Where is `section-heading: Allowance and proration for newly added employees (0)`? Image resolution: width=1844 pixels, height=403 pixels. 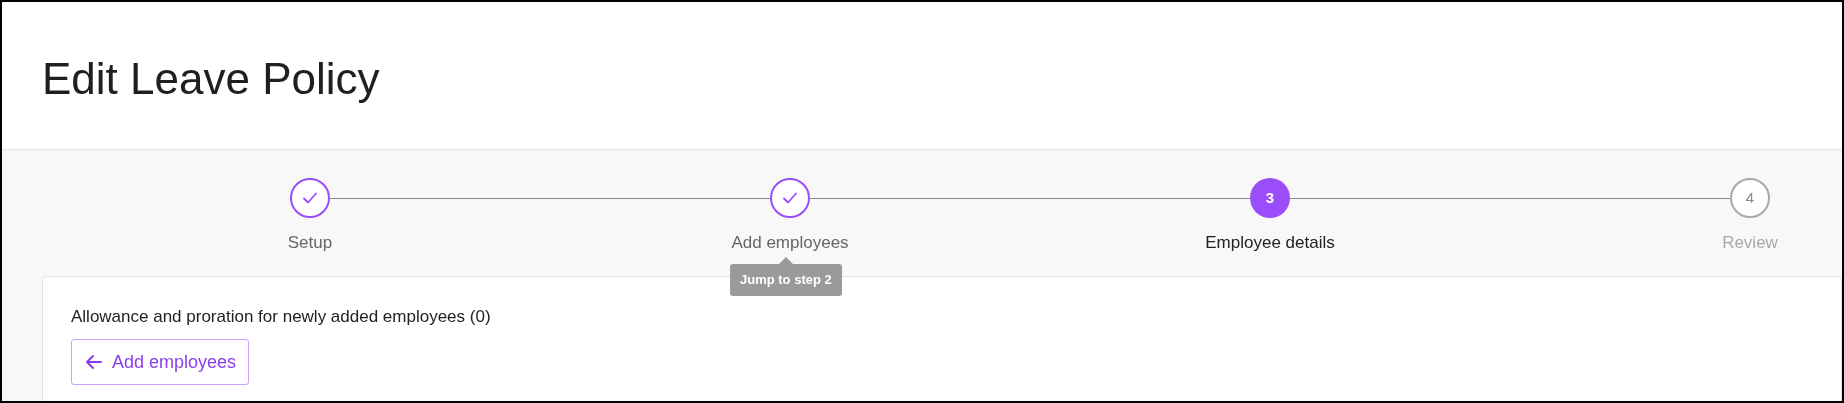 section-heading: Allowance and proration for newly added employees (0) is located at coordinates (281, 317).